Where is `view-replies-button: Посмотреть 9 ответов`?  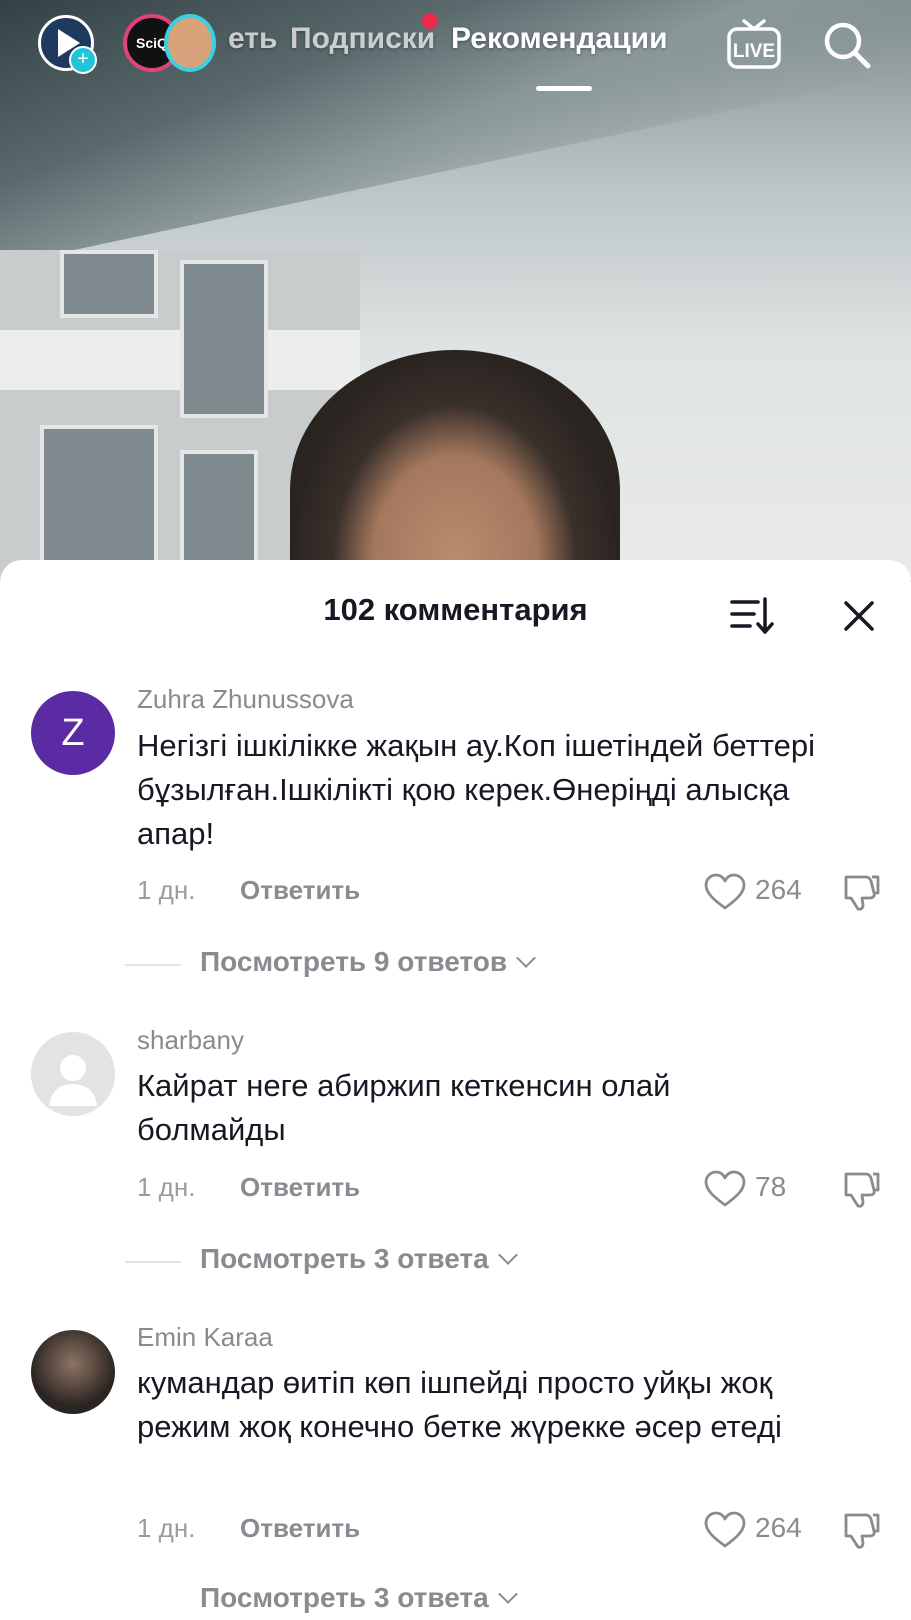 view-replies-button: Посмотреть 9 ответов is located at coordinates (368, 962).